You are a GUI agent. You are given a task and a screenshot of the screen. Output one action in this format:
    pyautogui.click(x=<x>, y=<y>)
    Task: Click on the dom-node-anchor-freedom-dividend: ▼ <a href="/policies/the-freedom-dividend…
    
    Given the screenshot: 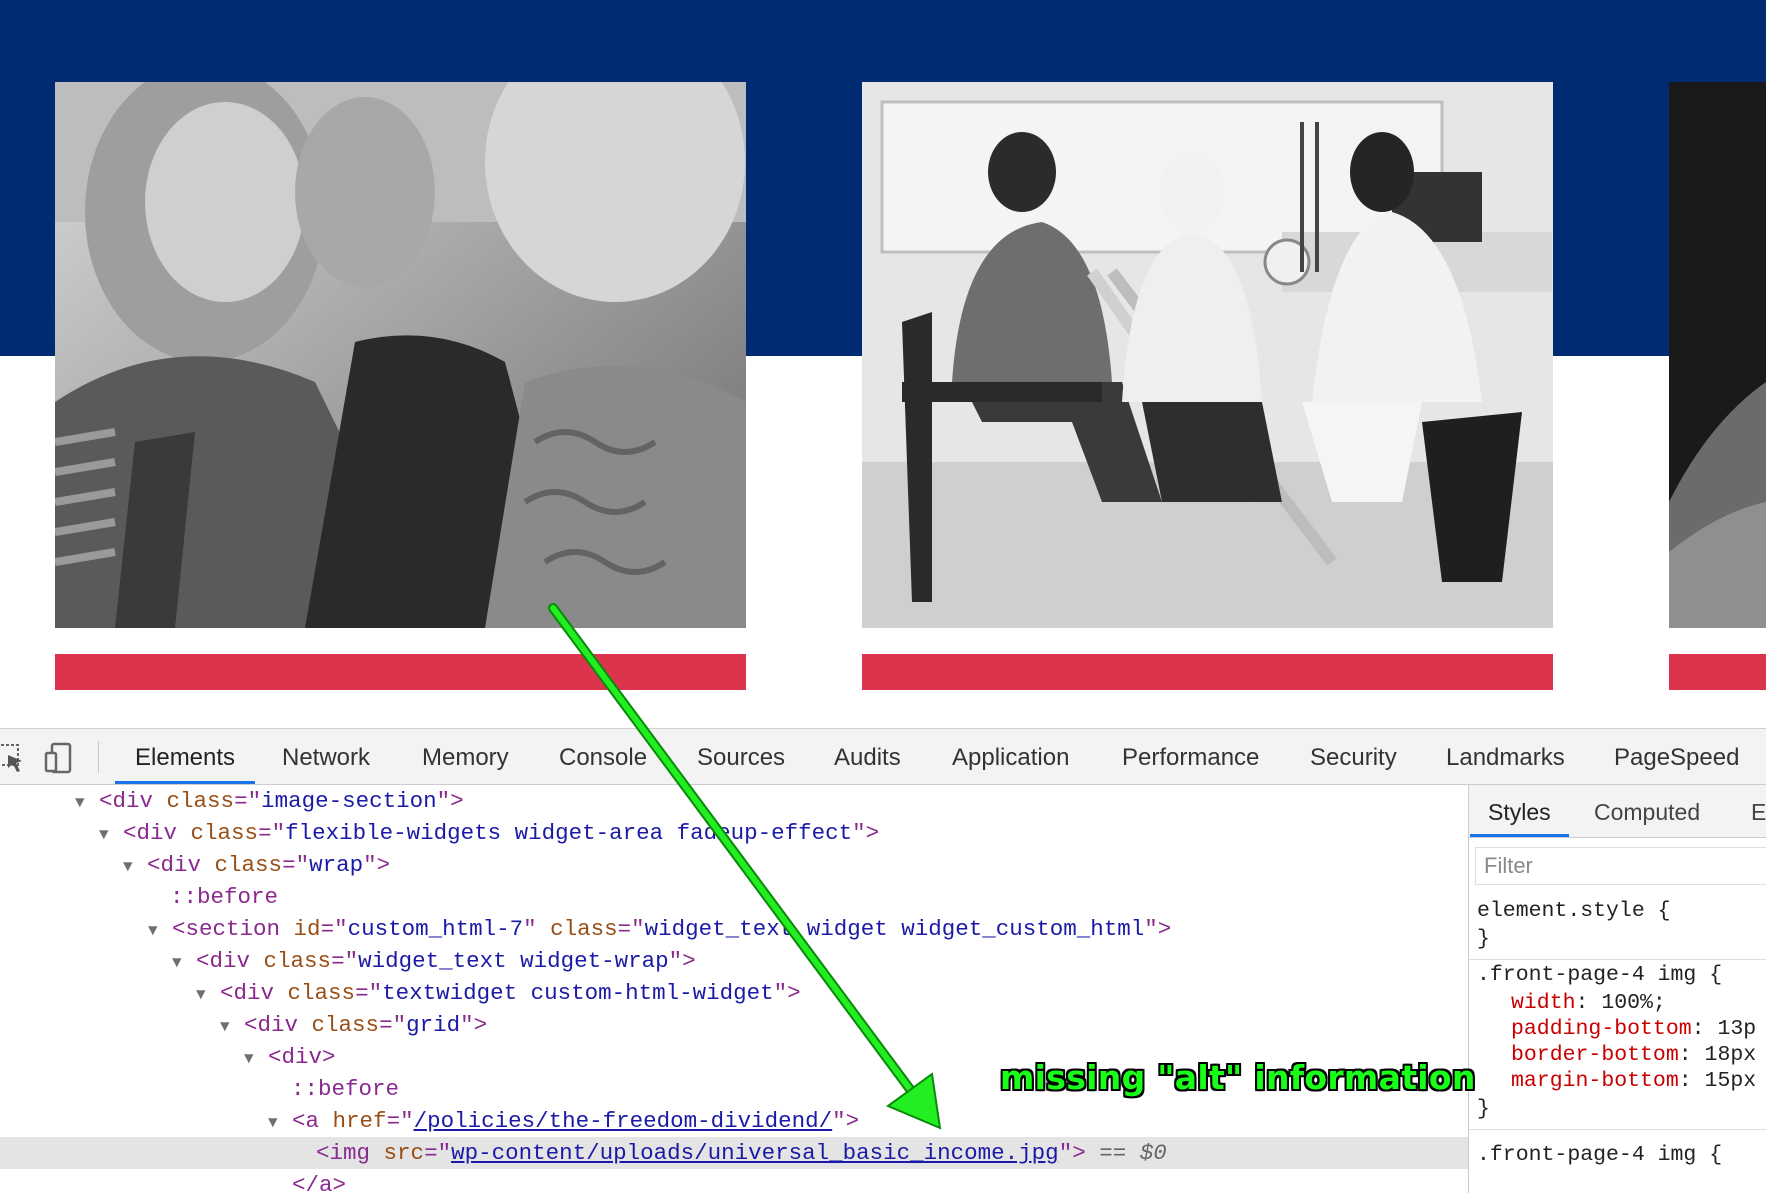 What is the action you would take?
    pyautogui.click(x=734, y=1121)
    